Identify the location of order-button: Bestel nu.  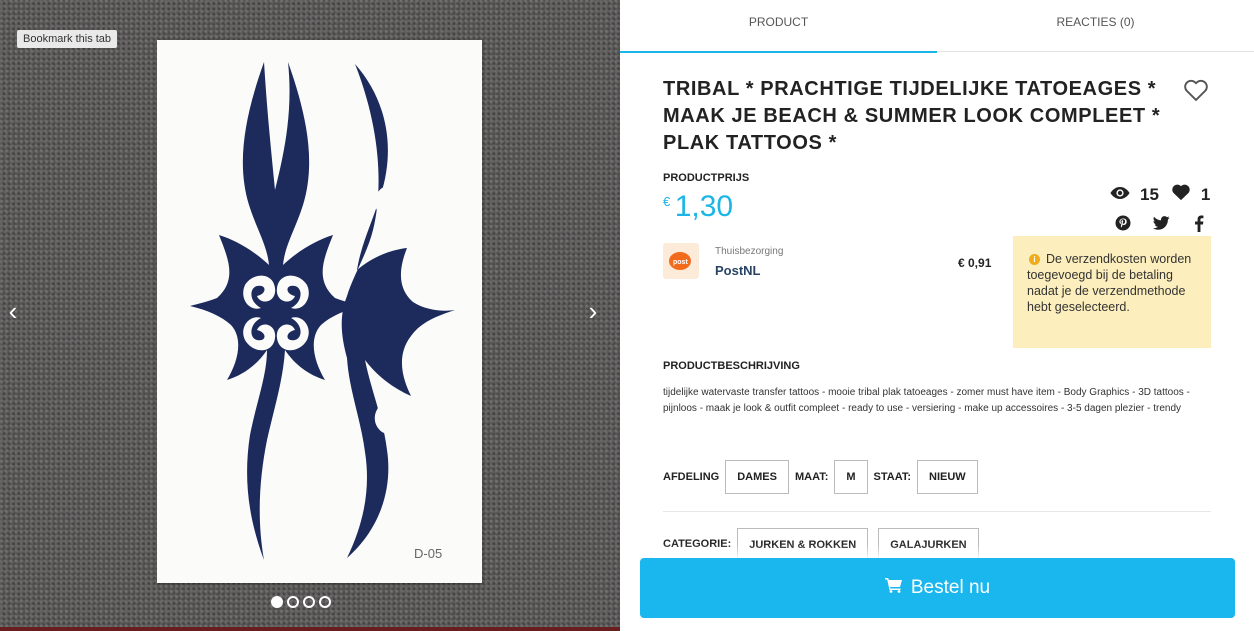
(937, 588).